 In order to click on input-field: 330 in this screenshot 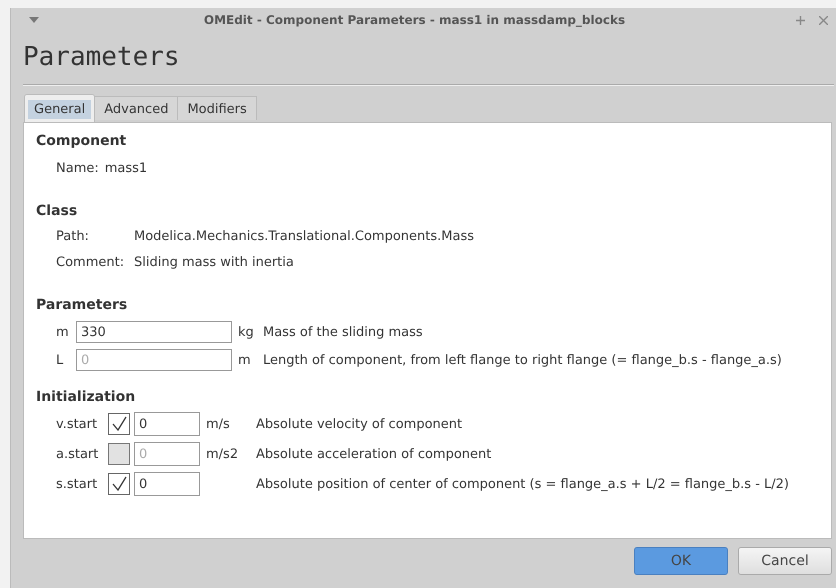, I will do `click(154, 332)`.